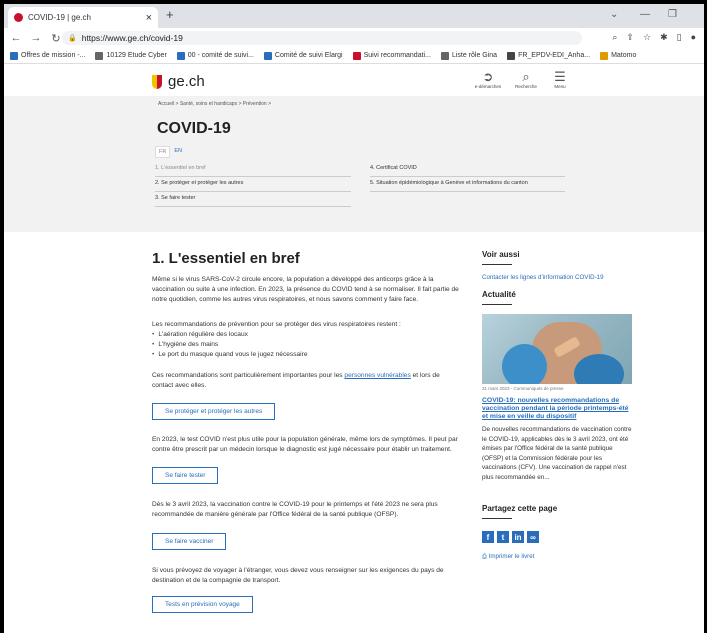  I want to click on url-field: 🔒 https://www.ge.ch/covid-19, so click(322, 38).